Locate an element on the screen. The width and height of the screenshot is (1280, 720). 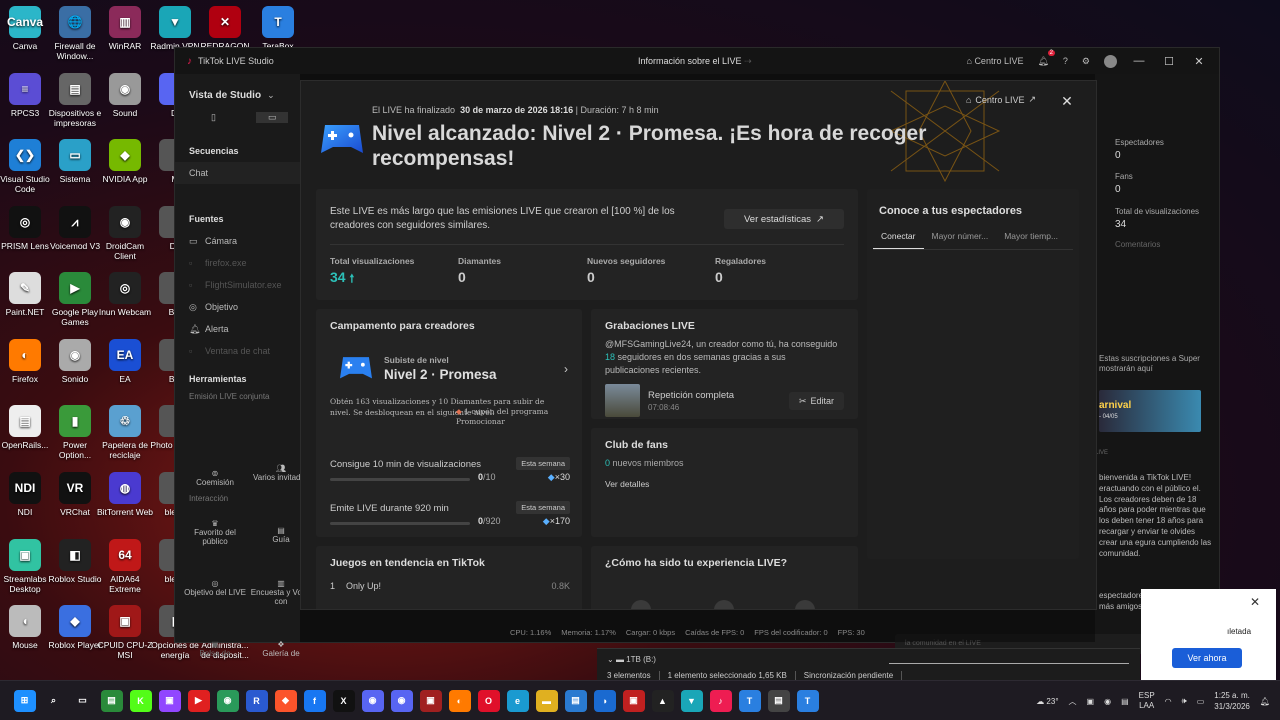
app3-icon: R is located at coordinates (256, 700).